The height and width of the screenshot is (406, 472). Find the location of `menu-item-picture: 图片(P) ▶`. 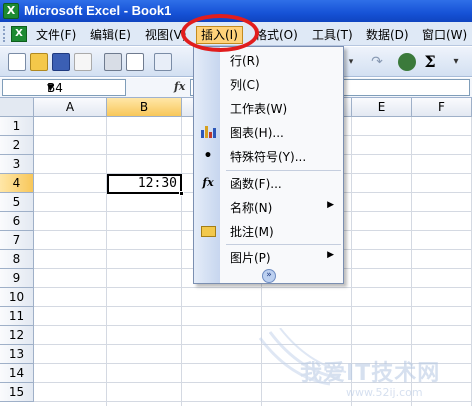

menu-item-picture: 图片(P) ▶ is located at coordinates (268, 257).